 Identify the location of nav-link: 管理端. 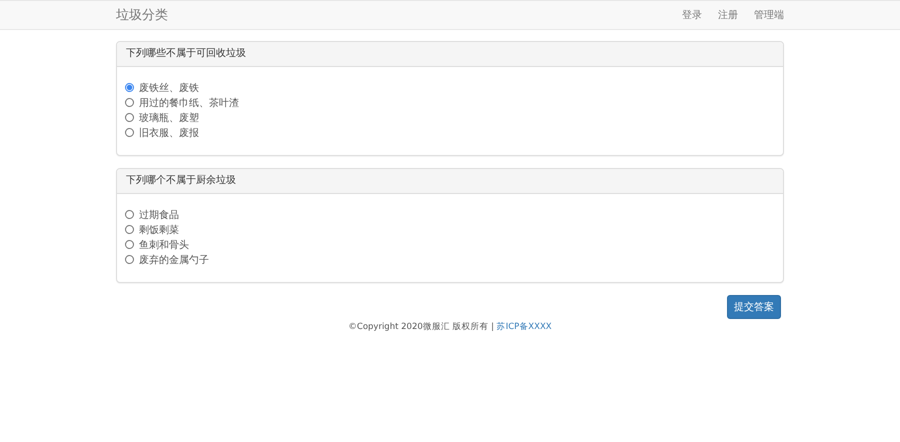
(769, 15).